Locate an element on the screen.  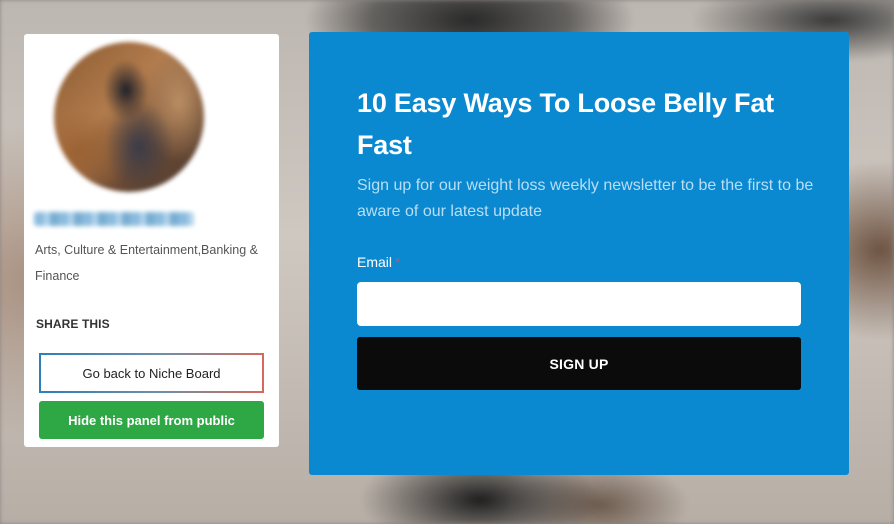
email-label: Email * is located at coordinates (378, 262).